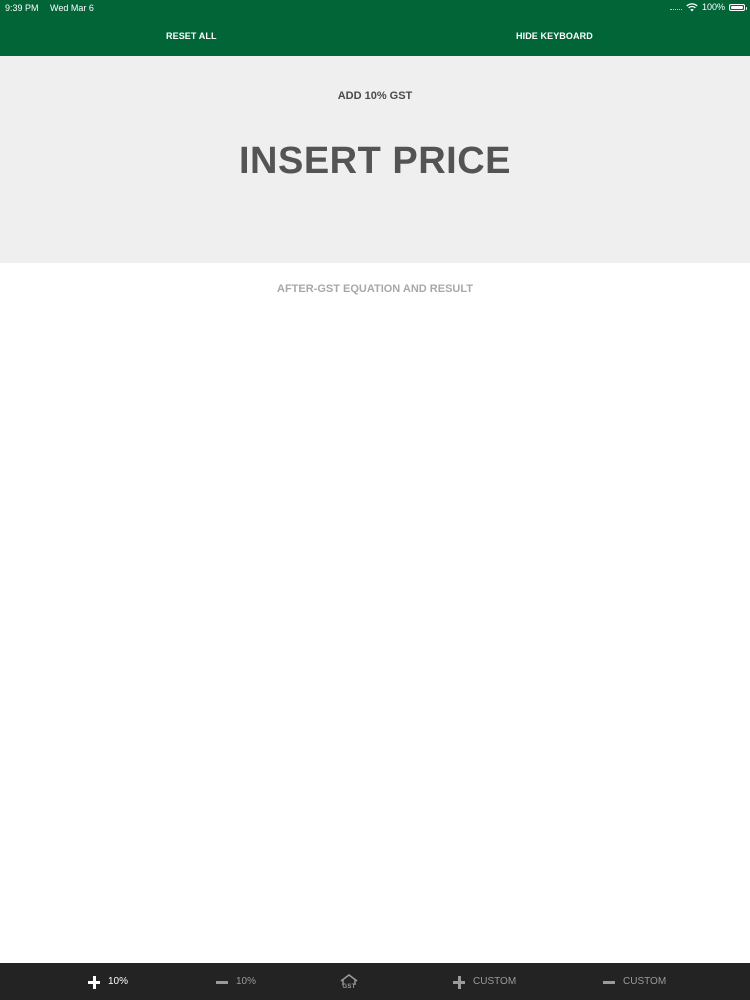  What do you see at coordinates (675, 10) in the screenshot?
I see `signal-icon` at bounding box center [675, 10].